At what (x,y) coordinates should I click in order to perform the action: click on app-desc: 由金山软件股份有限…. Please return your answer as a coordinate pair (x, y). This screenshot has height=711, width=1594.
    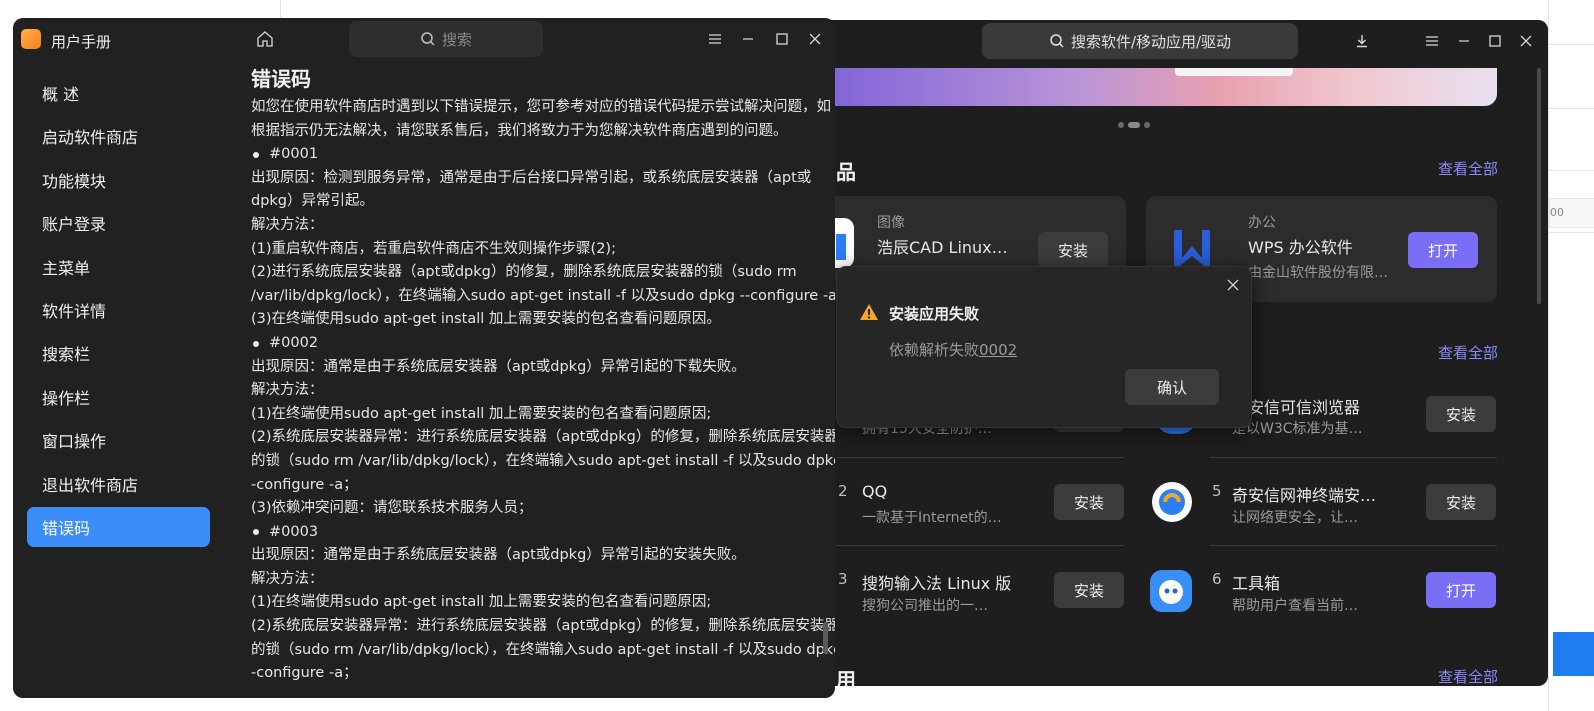
    Looking at the image, I should click on (1318, 273).